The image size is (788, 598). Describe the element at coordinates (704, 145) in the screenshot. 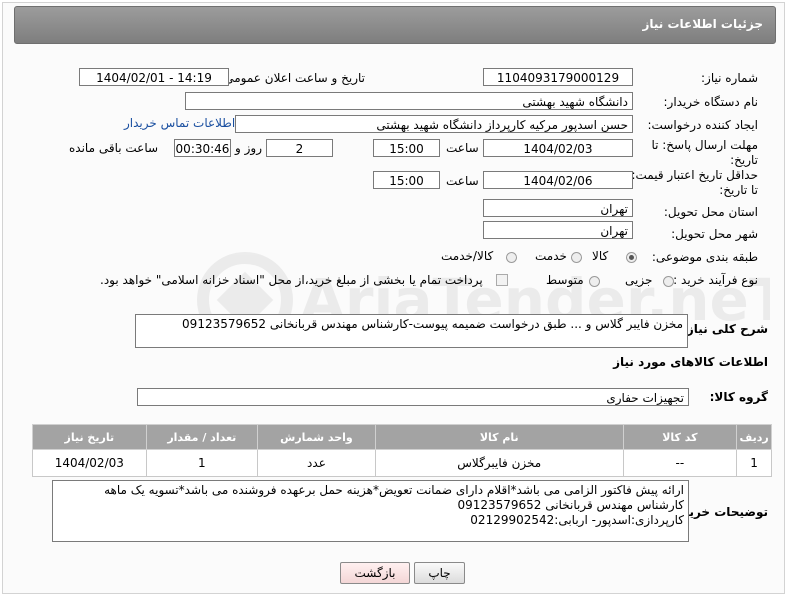

I see `deadline-label: مهلت ارسال پاسخ: تا` at that location.